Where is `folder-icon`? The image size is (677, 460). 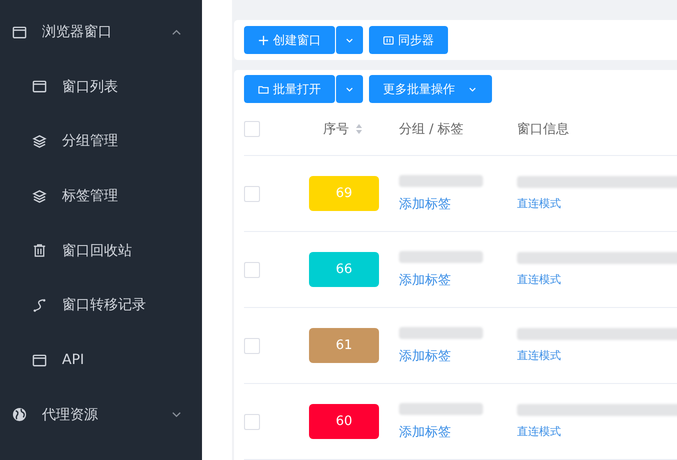
folder-icon is located at coordinates (263, 89).